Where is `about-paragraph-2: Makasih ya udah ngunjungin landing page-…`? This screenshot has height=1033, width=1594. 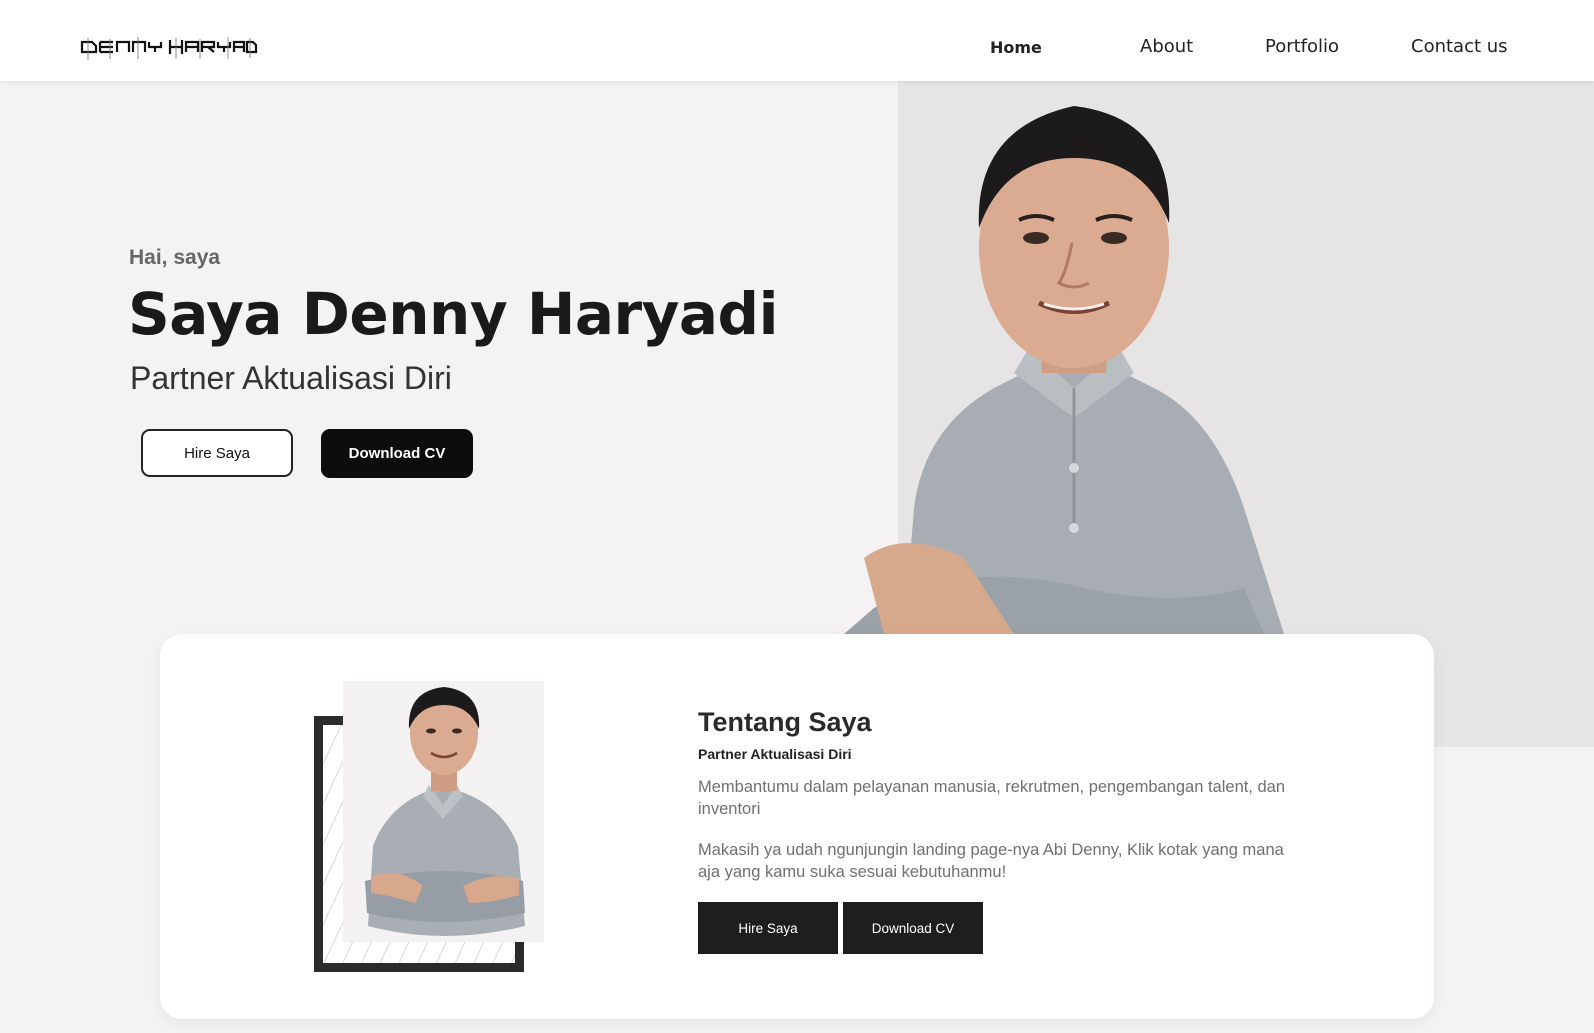
about-paragraph-2: Makasih ya udah ngunjungin landing page-… is located at coordinates (991, 861).